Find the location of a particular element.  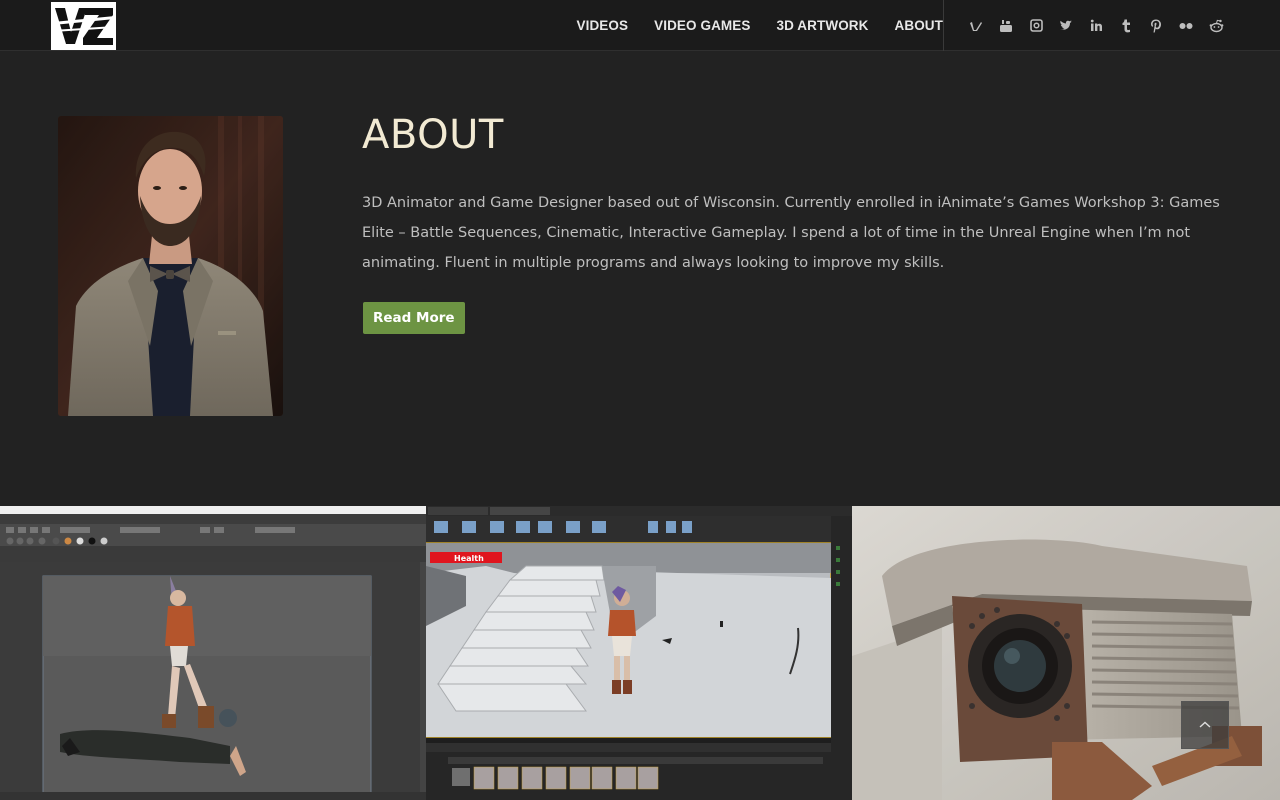

gallery-item-security-camera is located at coordinates (1066, 653).